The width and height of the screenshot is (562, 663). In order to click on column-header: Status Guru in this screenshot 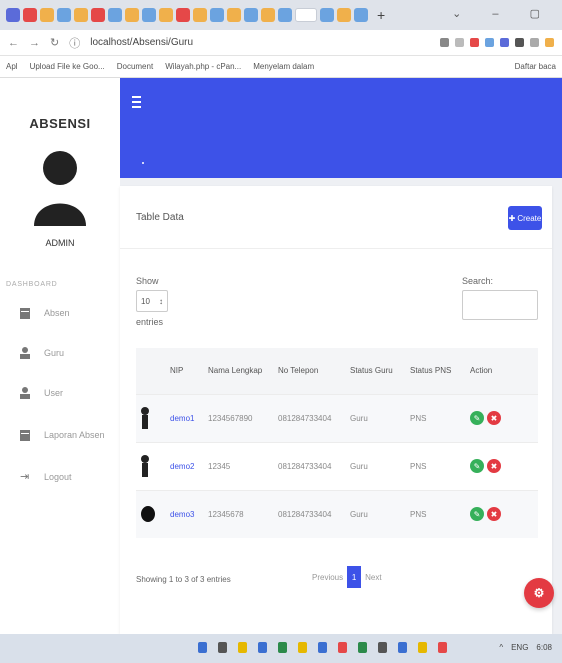, I will do `click(376, 371)`.